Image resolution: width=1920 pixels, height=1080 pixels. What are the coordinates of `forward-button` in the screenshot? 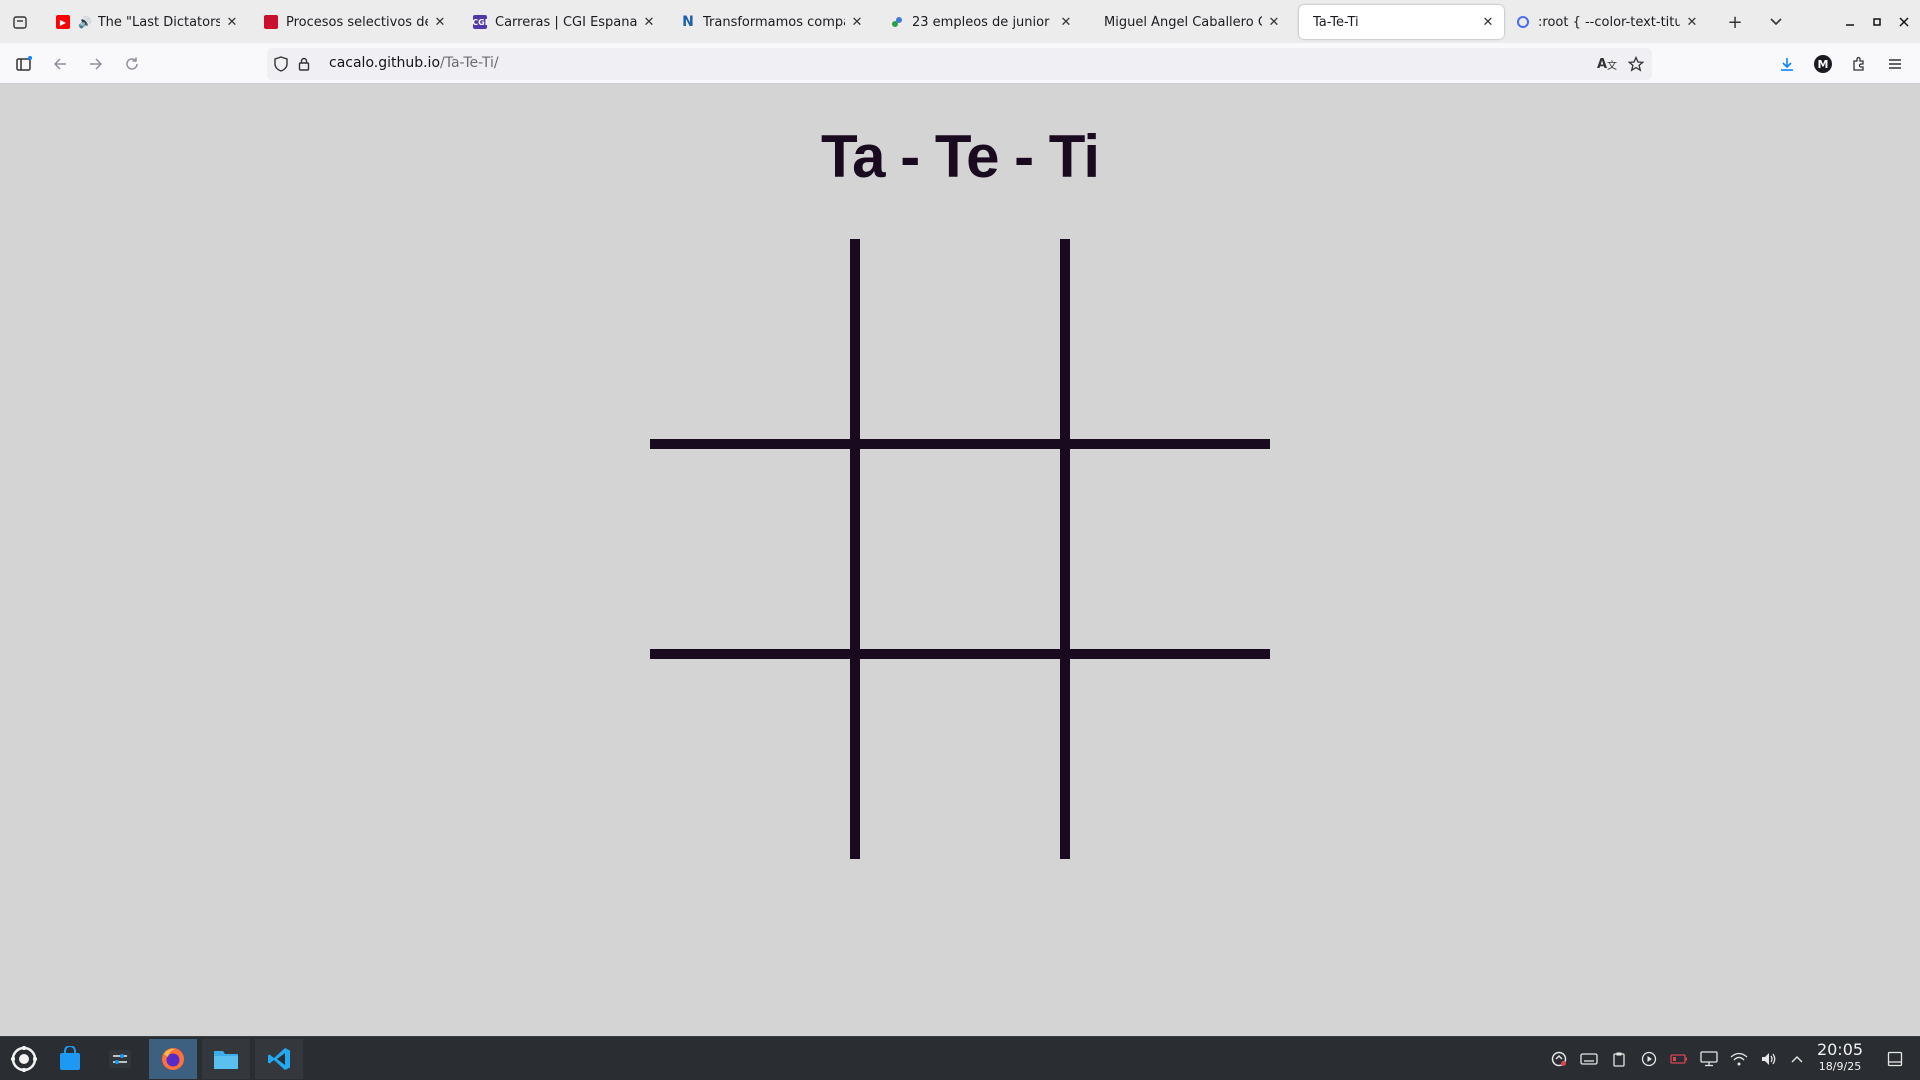 It's located at (96, 64).